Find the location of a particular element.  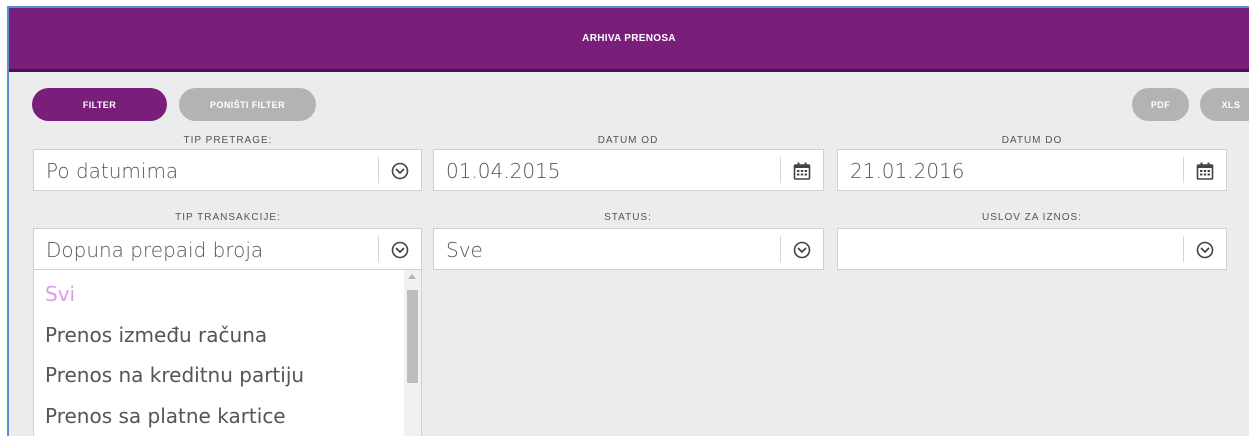

amount-condition-label: USLOV ZA IZNOS: is located at coordinates (1032, 217).